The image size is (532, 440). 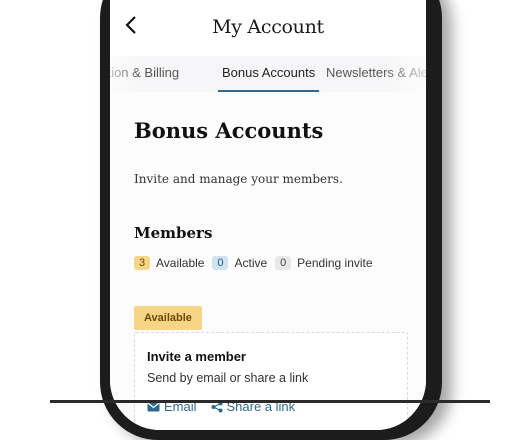 What do you see at coordinates (180, 263) in the screenshot?
I see `available-label: Available` at bounding box center [180, 263].